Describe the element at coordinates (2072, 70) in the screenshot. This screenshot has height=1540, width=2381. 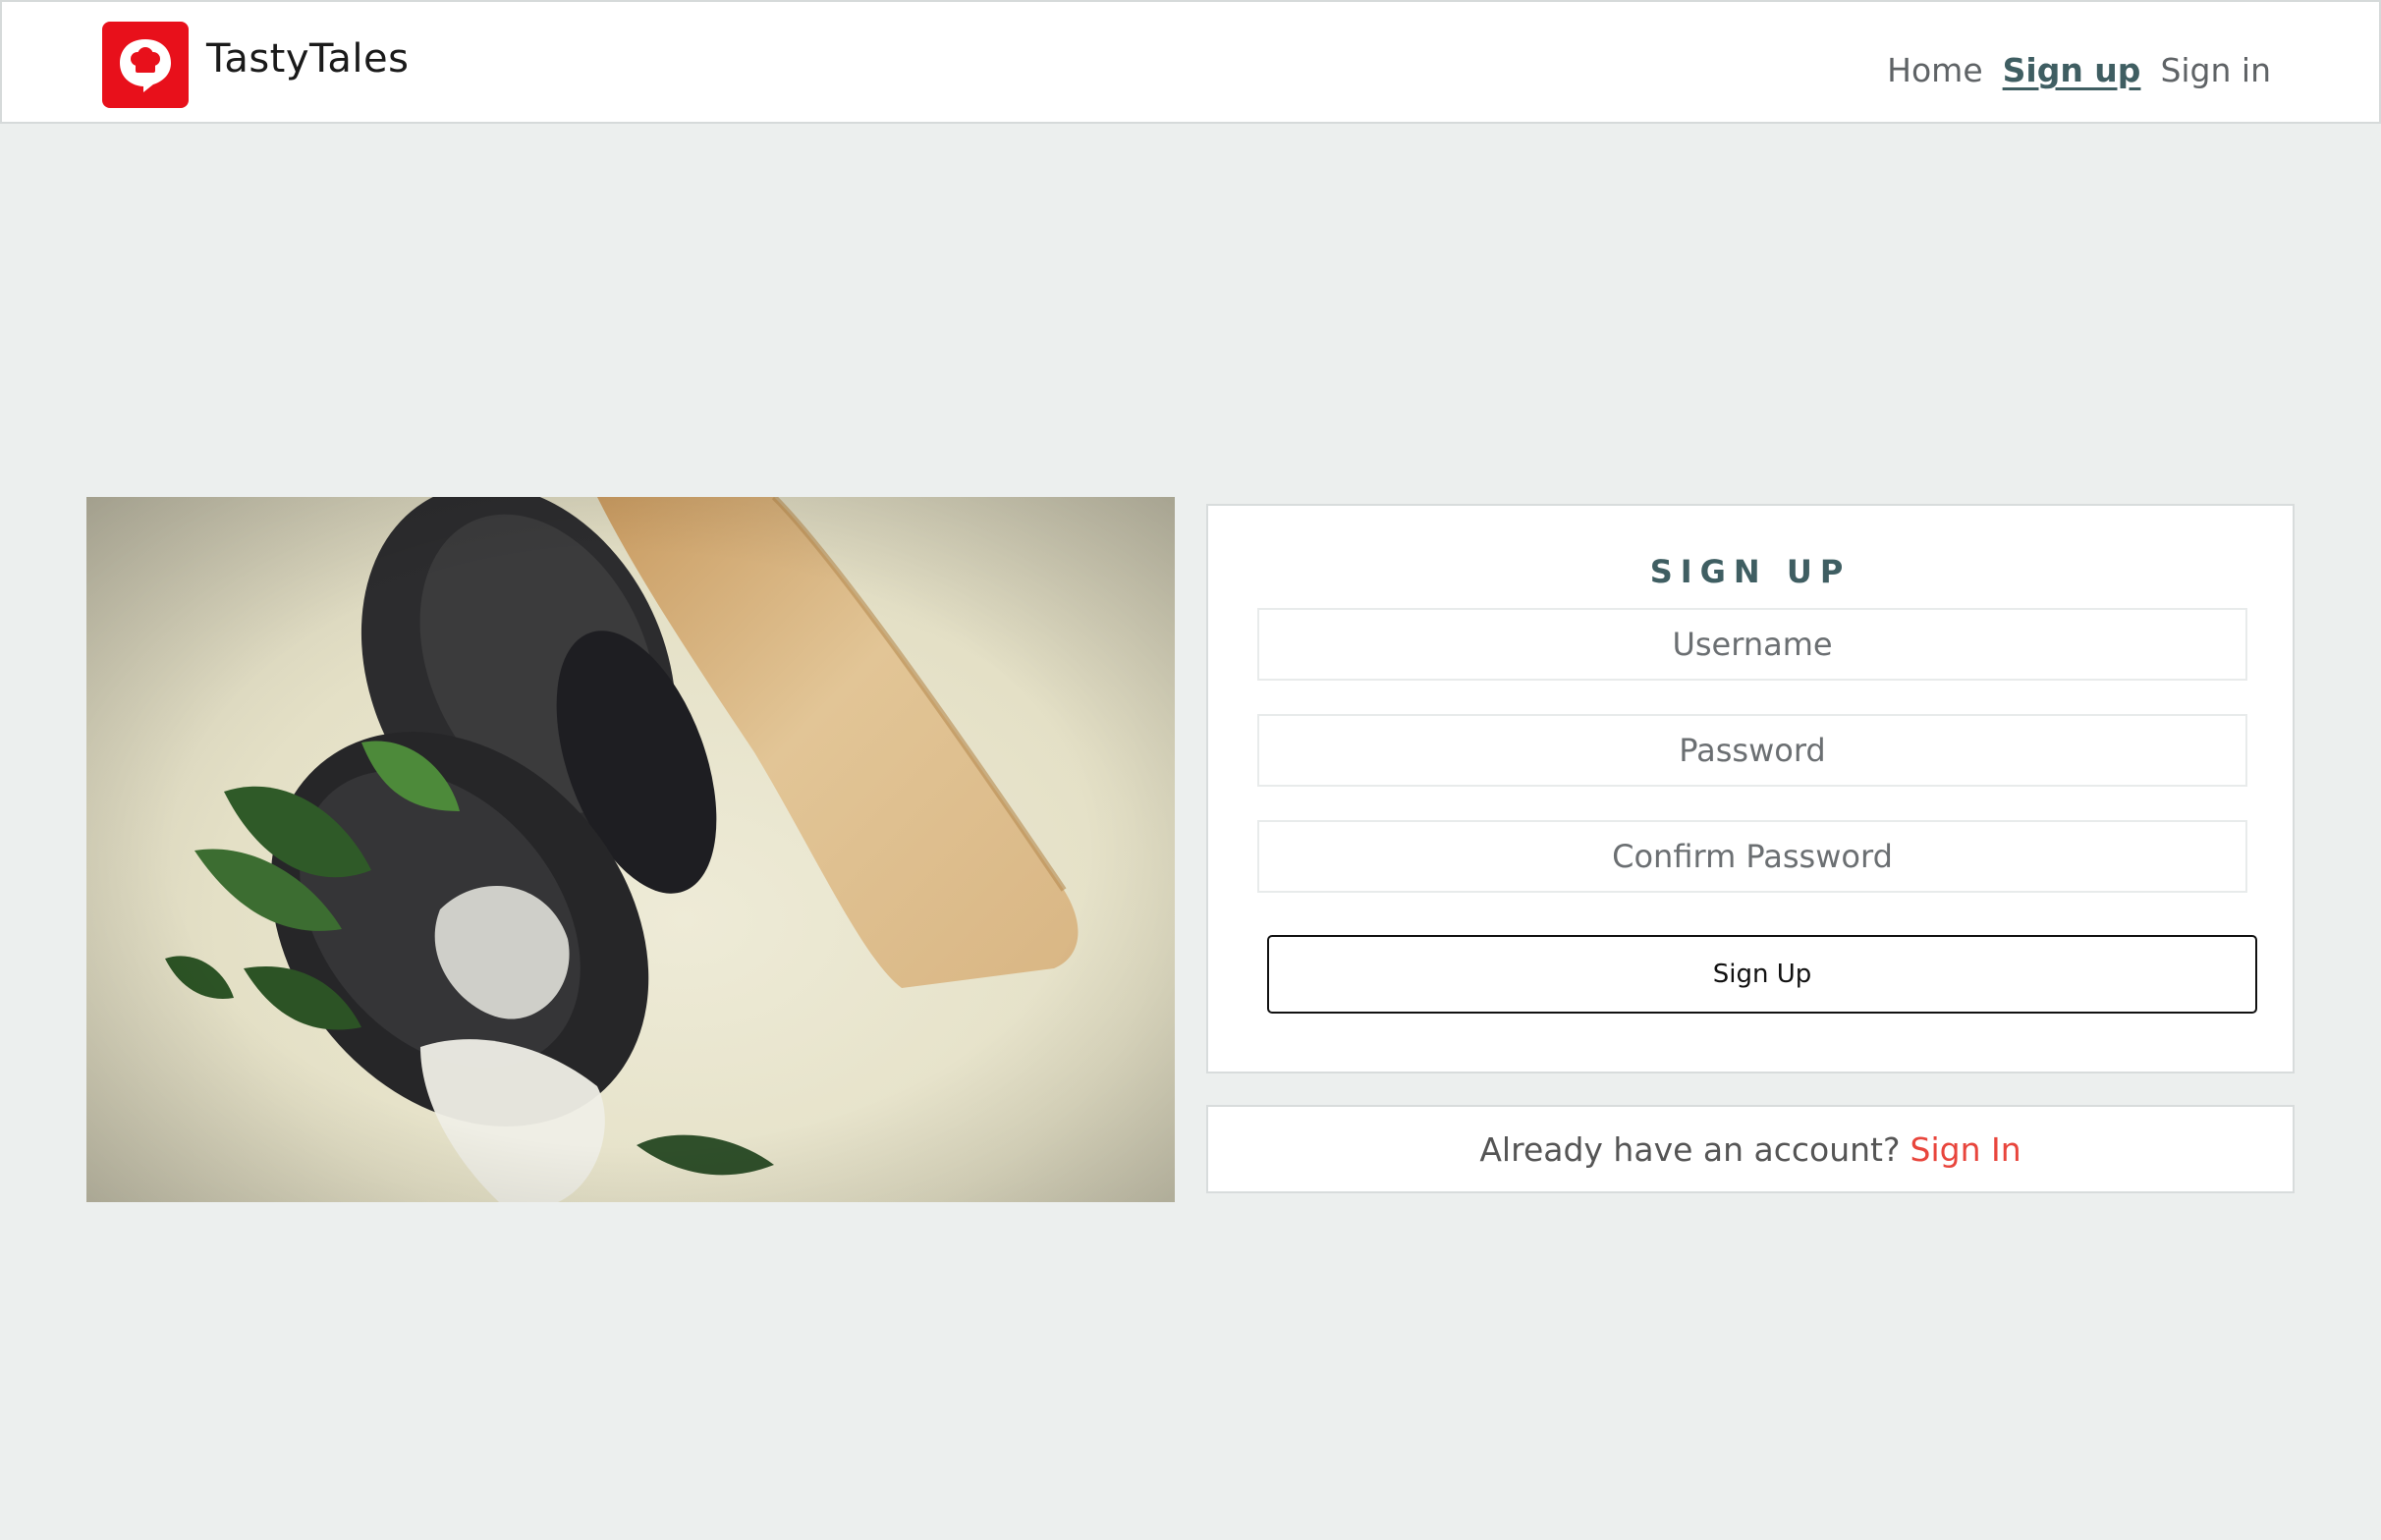
I see `nav-signup-link: Sign up` at that location.